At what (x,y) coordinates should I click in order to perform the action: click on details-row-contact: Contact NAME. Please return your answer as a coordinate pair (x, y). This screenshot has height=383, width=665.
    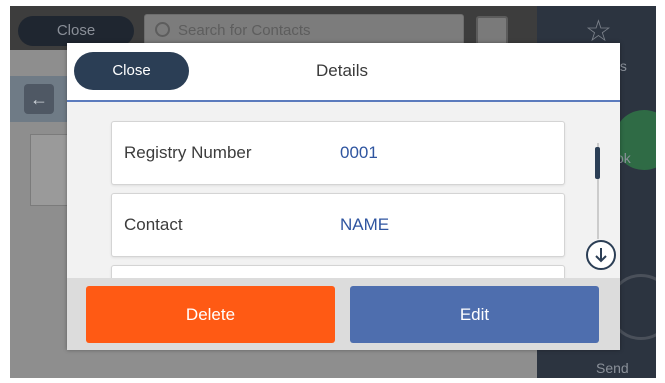
    Looking at the image, I should click on (338, 225).